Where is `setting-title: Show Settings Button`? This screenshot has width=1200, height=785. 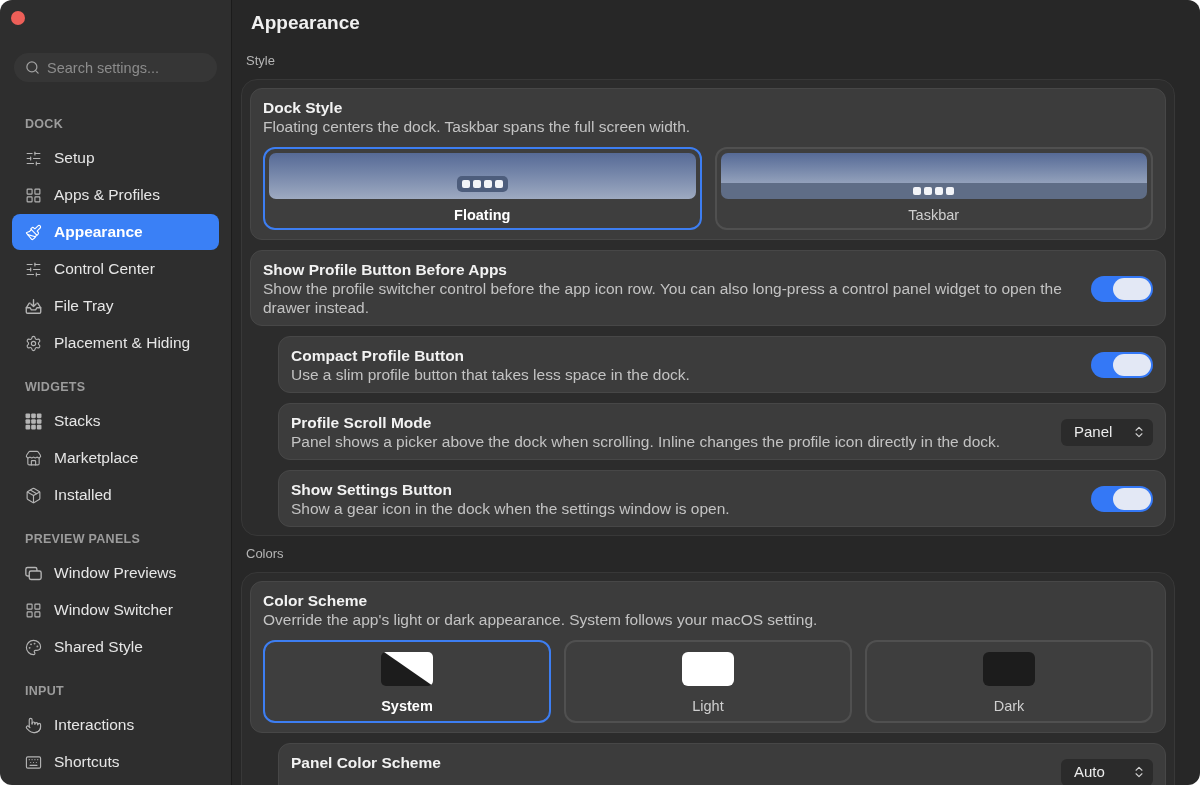 setting-title: Show Settings Button is located at coordinates (372, 489).